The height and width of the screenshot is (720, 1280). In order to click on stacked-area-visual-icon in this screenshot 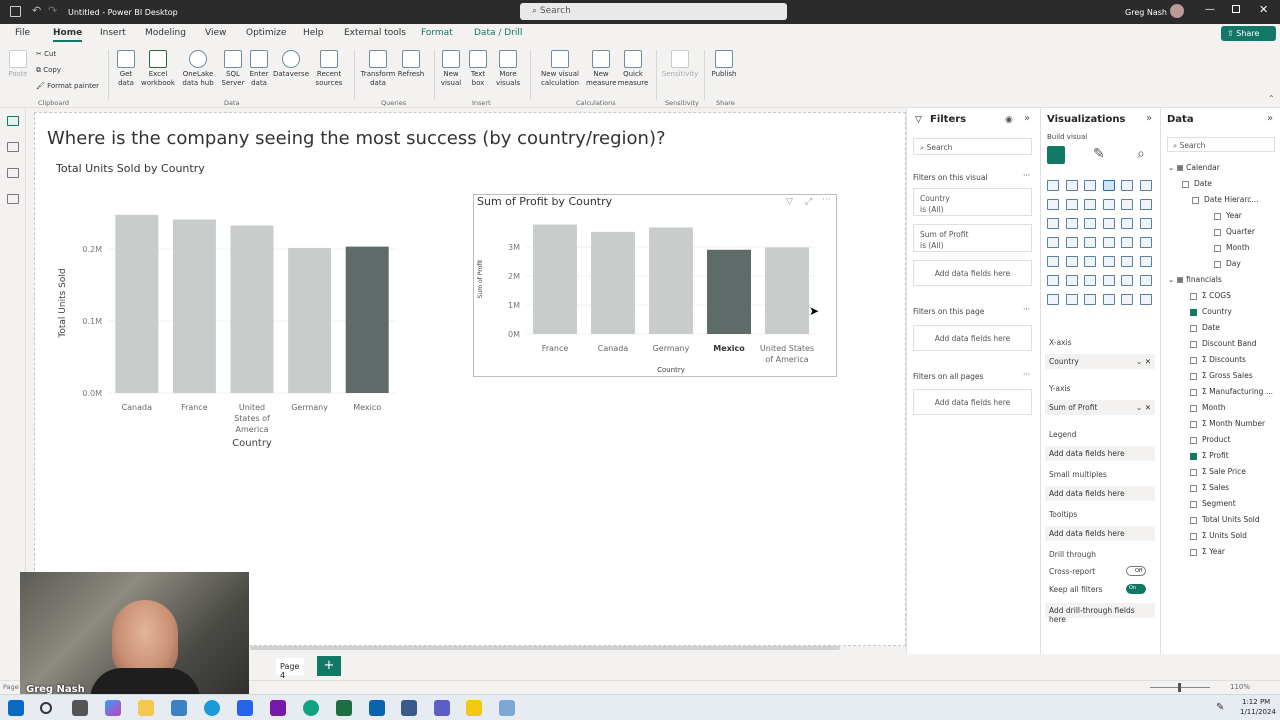, I will do `click(1090, 204)`.